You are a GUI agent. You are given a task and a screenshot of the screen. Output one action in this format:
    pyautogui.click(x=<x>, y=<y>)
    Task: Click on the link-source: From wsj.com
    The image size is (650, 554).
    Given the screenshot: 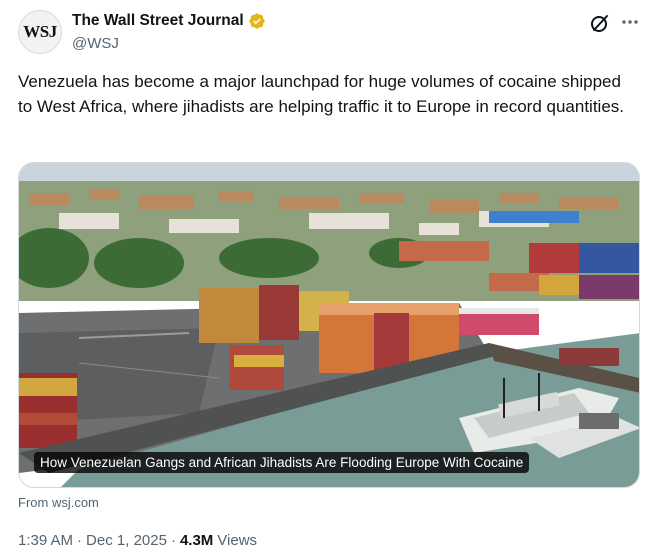 What is the action you would take?
    pyautogui.click(x=58, y=502)
    